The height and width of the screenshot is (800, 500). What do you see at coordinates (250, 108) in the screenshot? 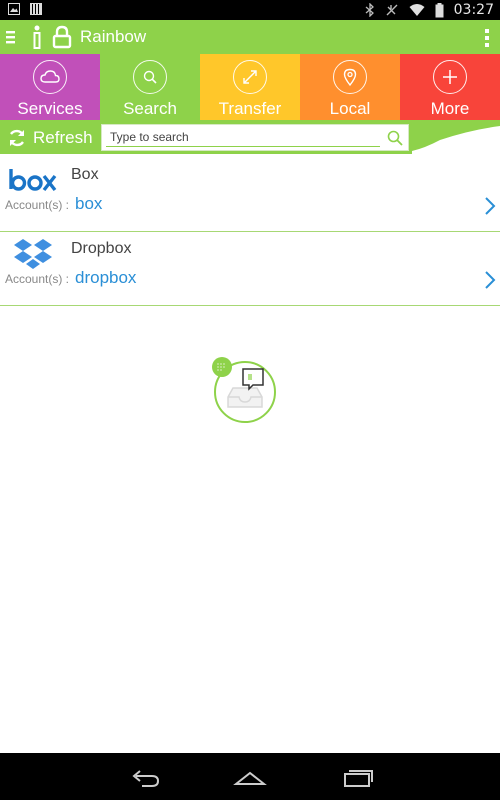
I see `tab-label: Transfer` at bounding box center [250, 108].